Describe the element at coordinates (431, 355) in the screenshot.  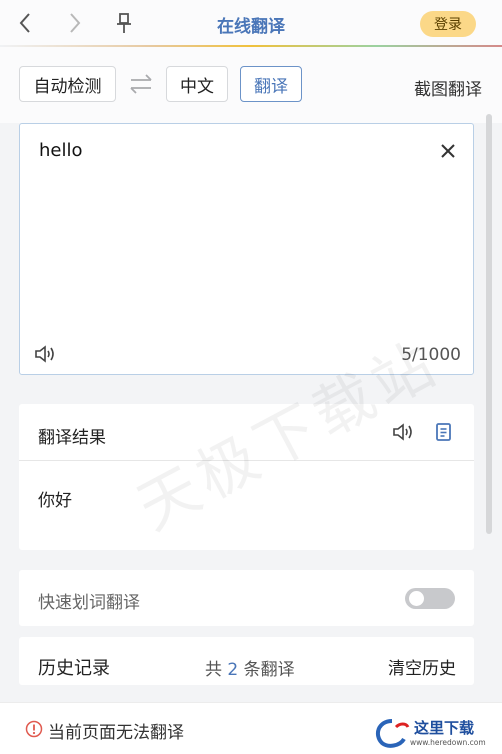
I see `char-count: 5/1000` at that location.